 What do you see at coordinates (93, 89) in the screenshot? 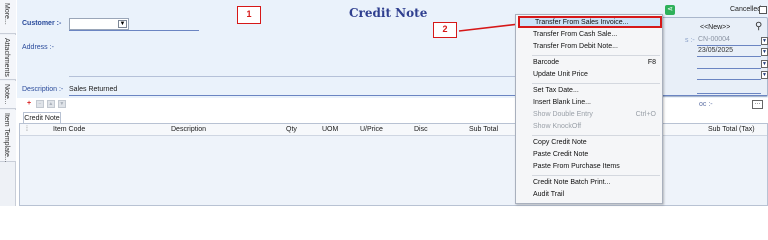
I see `description-input: Sales Returned` at bounding box center [93, 89].